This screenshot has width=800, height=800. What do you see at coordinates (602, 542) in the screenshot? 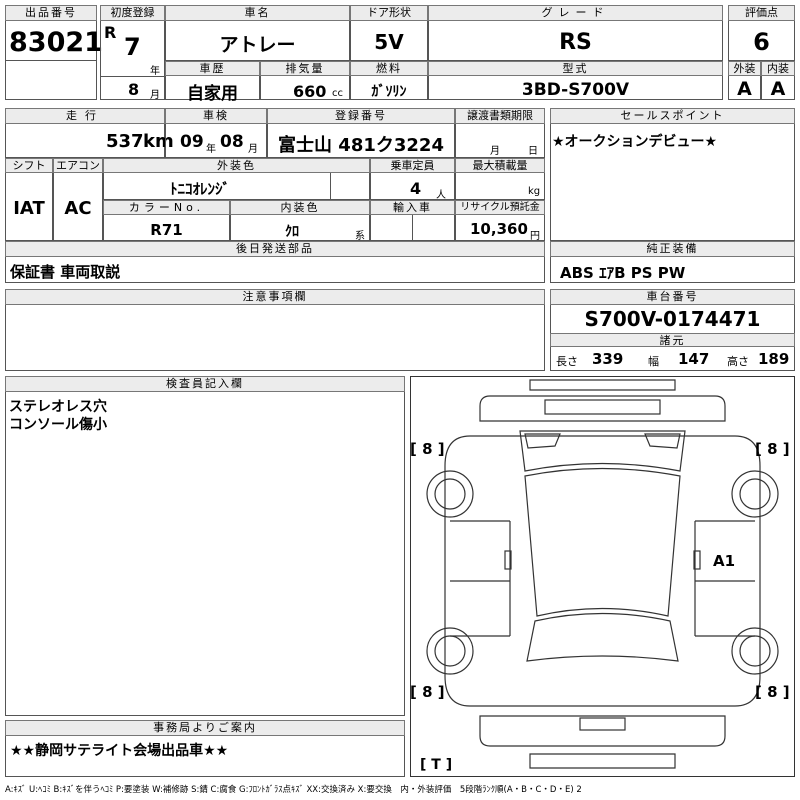
I see `roof` at bounding box center [602, 542].